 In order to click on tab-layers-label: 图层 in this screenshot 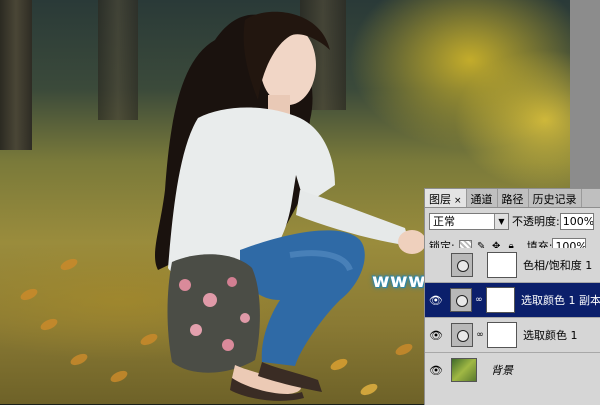, I will do `click(440, 199)`.